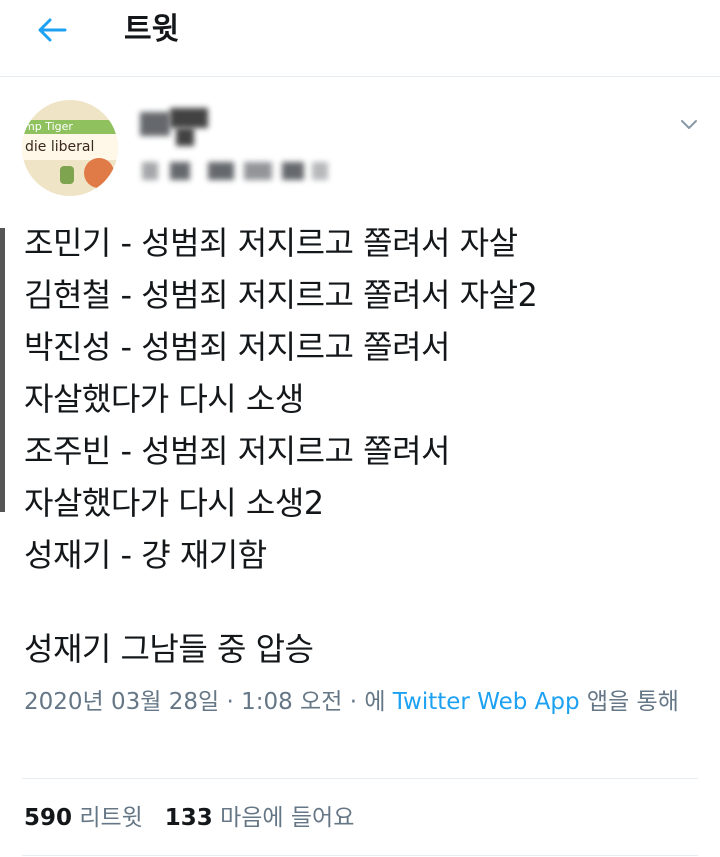  Describe the element at coordinates (111, 818) in the screenshot. I see `retweet-label: 리트윗` at that location.